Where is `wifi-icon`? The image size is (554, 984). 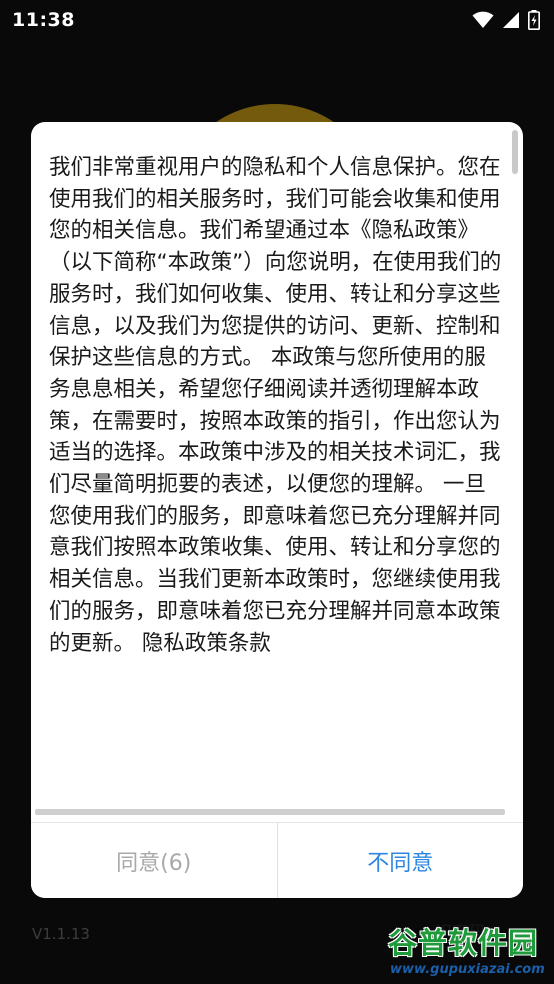 wifi-icon is located at coordinates (483, 20).